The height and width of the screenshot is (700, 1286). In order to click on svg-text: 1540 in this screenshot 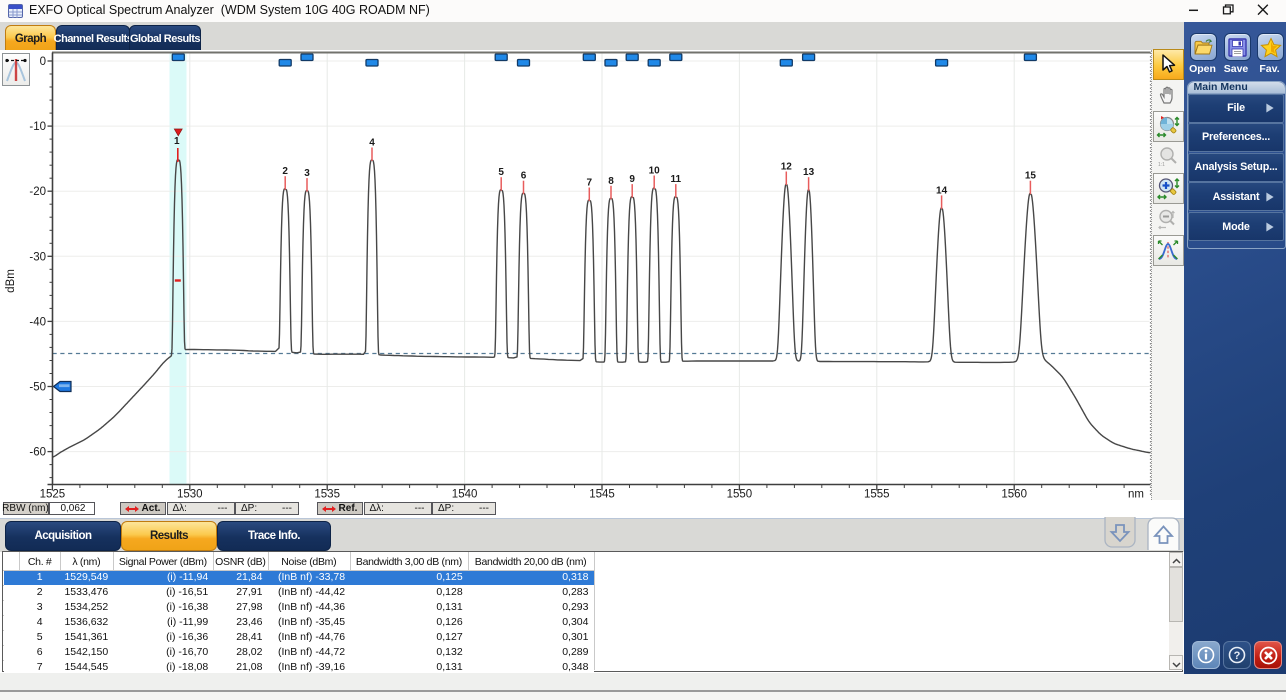, I will do `click(465, 495)`.